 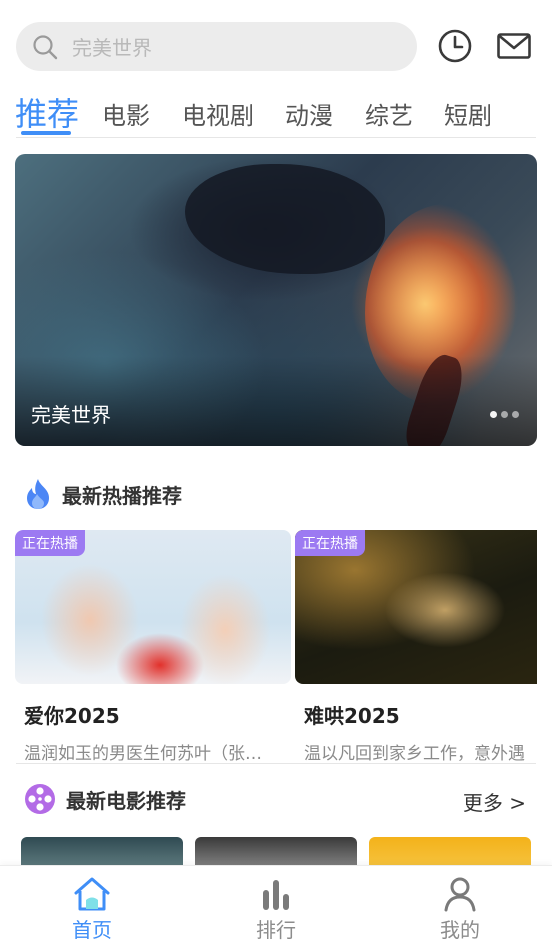 What do you see at coordinates (494, 801) in the screenshot?
I see `more-link: 更多 >` at bounding box center [494, 801].